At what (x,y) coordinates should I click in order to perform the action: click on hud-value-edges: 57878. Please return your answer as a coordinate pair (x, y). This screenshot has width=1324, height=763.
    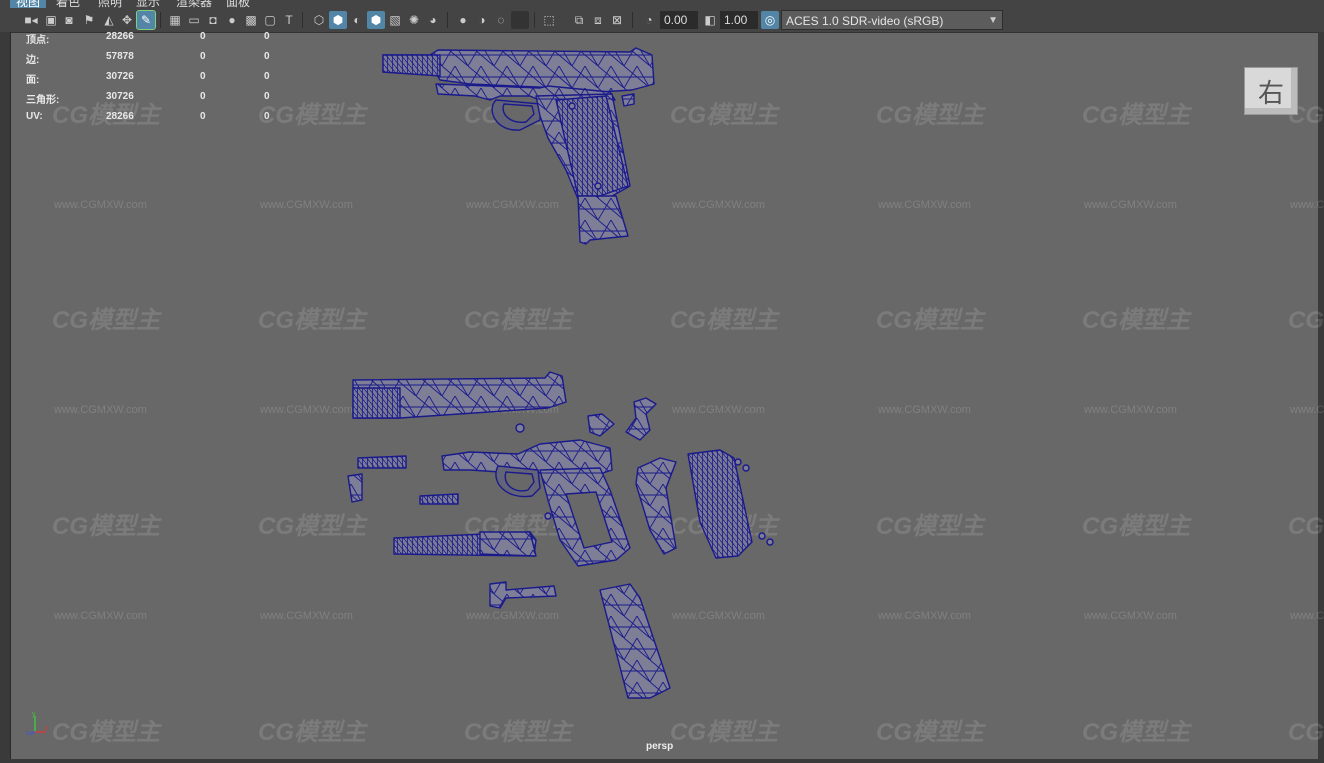
    Looking at the image, I should click on (120, 56).